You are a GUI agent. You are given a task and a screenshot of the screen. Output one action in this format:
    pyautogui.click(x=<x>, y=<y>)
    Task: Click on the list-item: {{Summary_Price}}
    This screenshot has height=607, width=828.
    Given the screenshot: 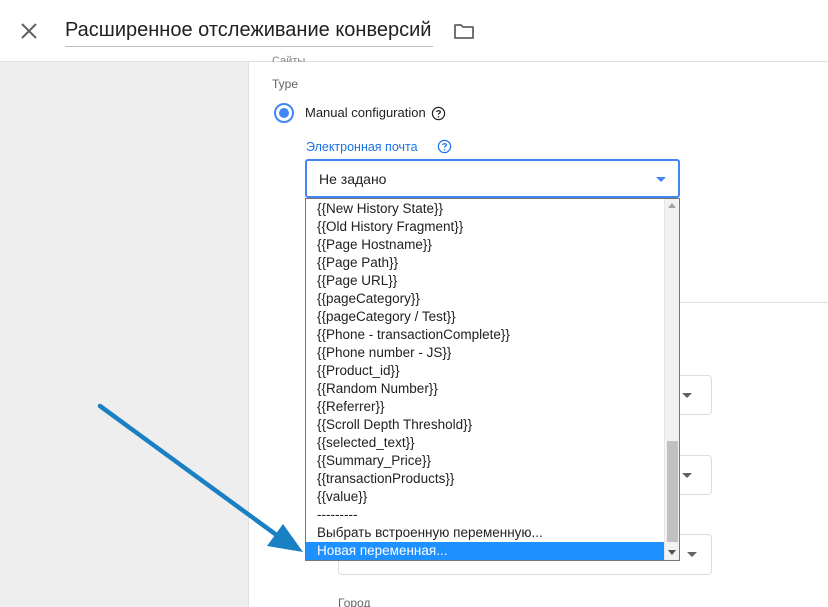 What is the action you would take?
    pyautogui.click(x=485, y=461)
    